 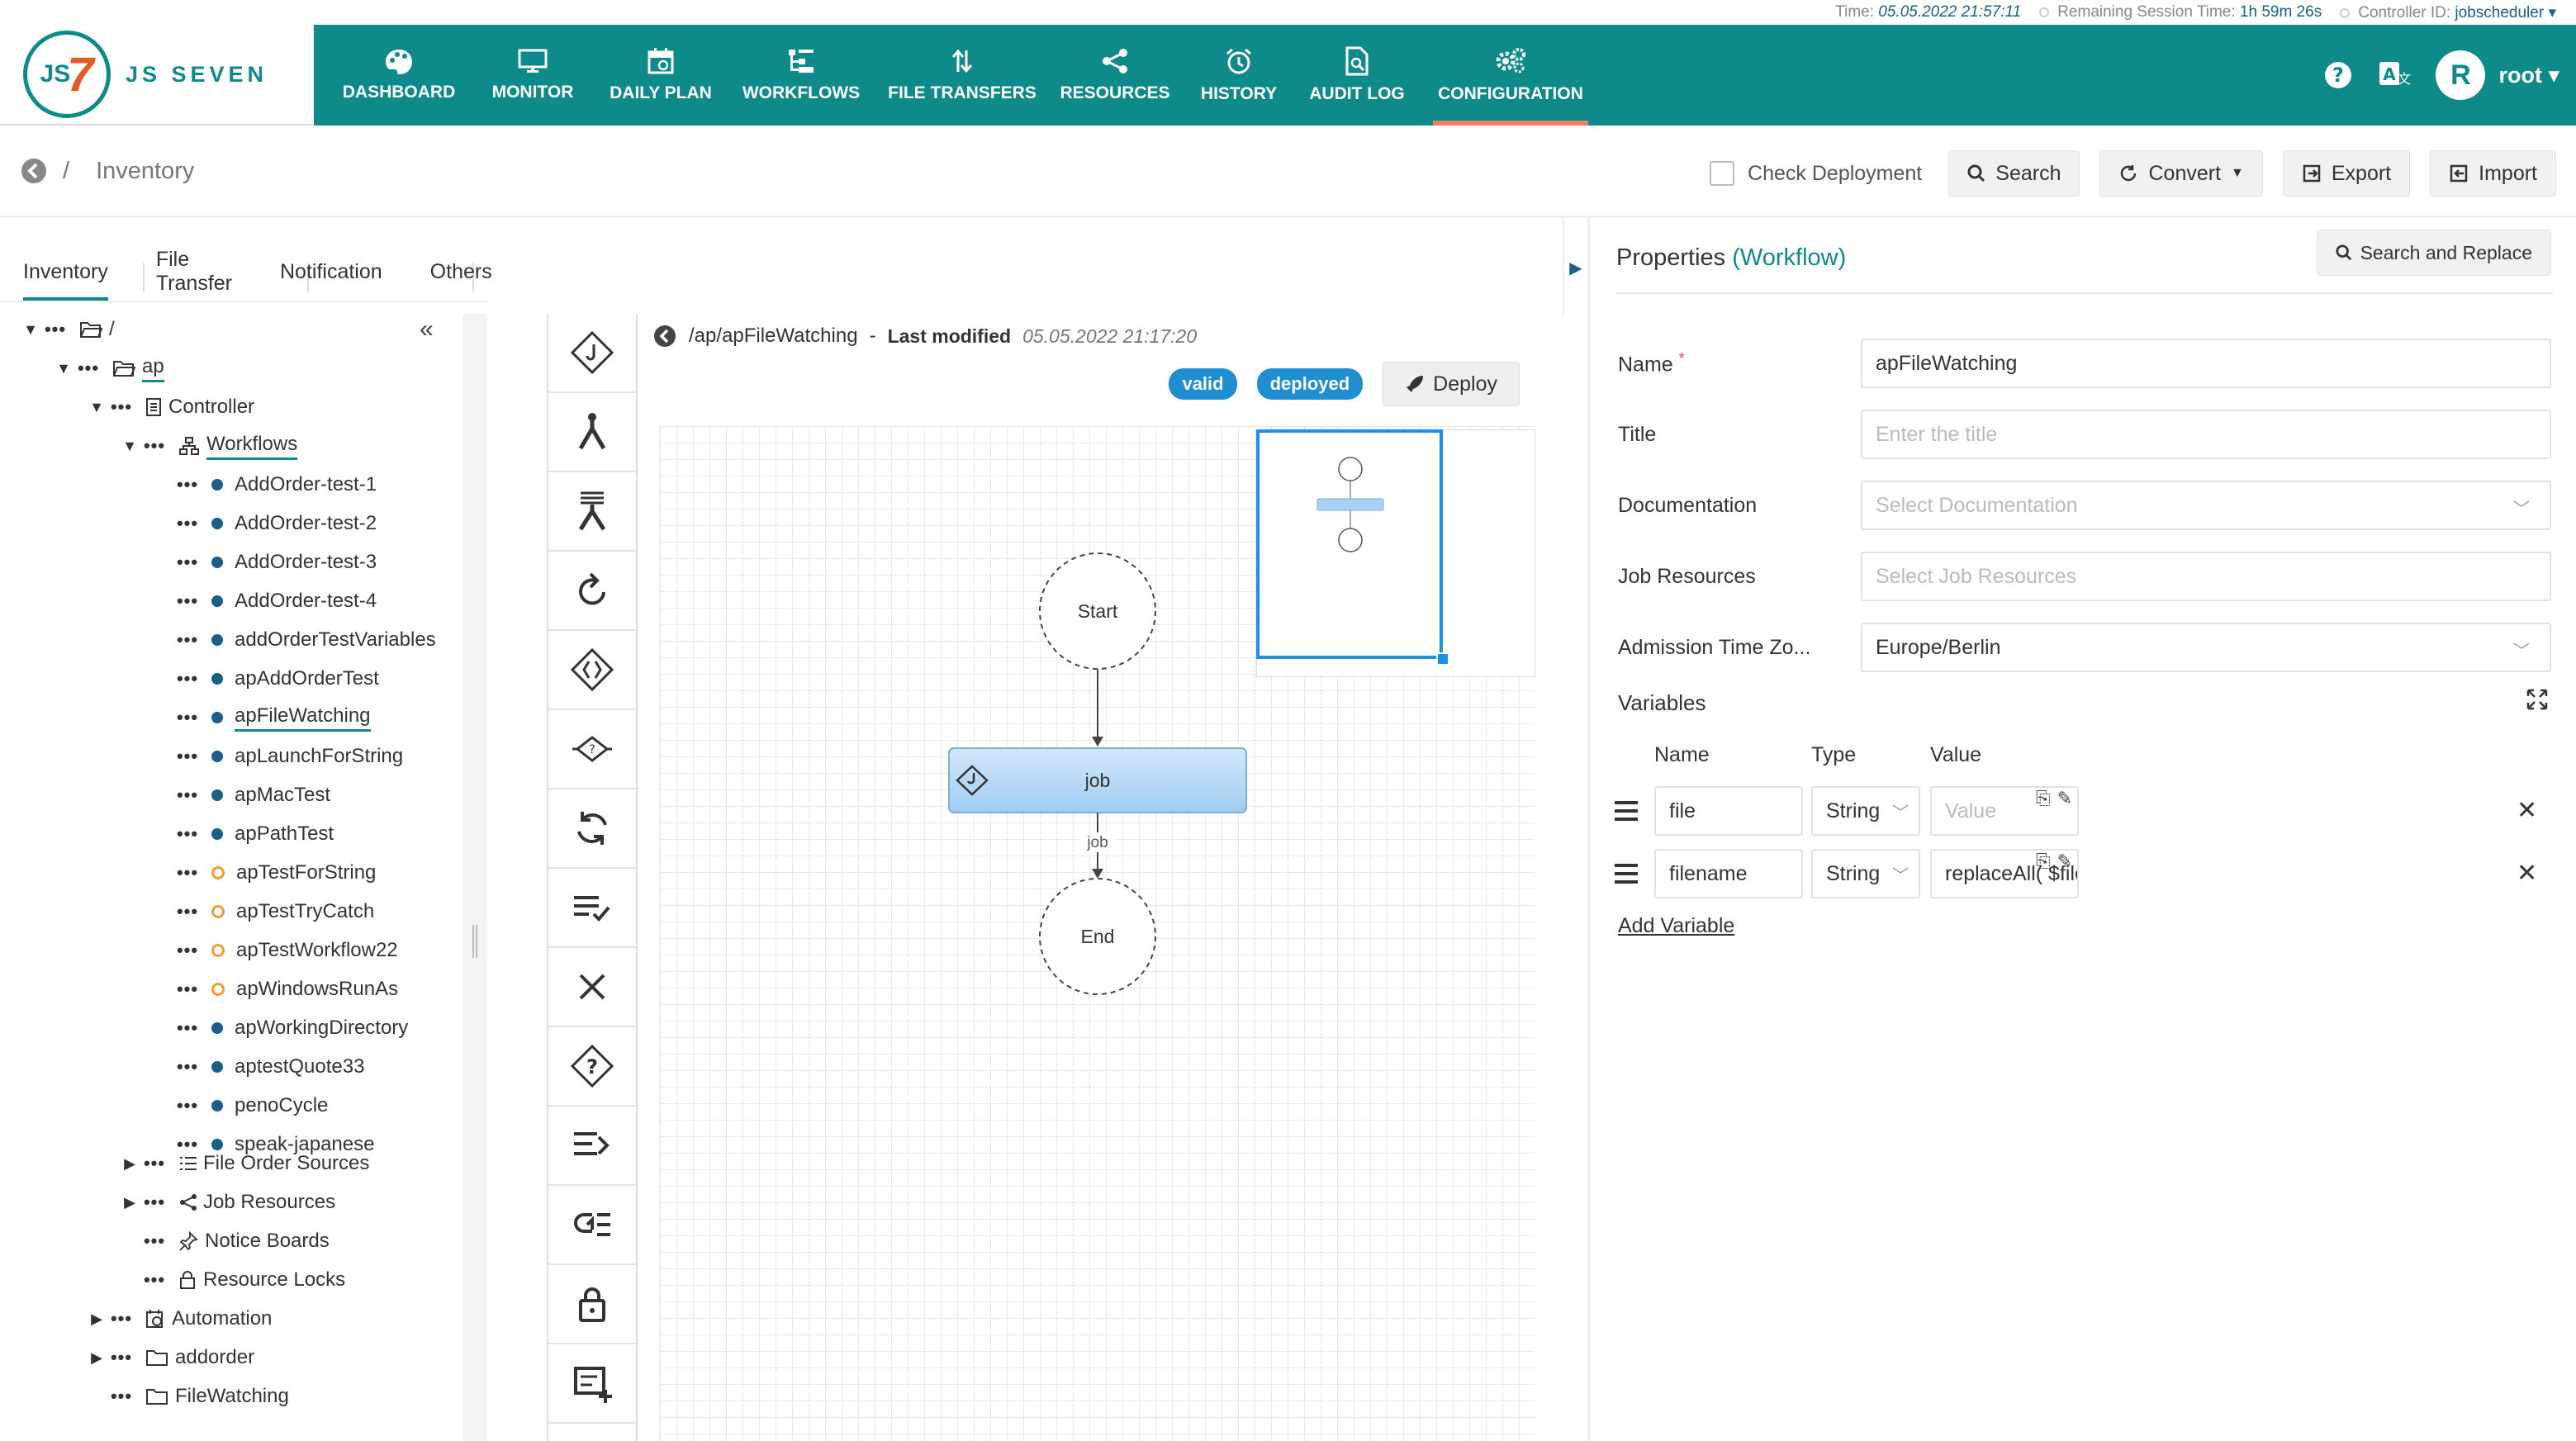 What do you see at coordinates (276, 679) in the screenshot?
I see `tree-item-workflow: ••• apAddOrderTest` at bounding box center [276, 679].